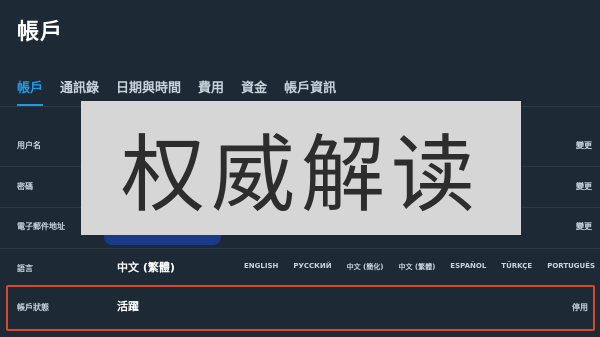 This screenshot has width=600, height=337. I want to click on account-status-highlight, so click(300, 308).